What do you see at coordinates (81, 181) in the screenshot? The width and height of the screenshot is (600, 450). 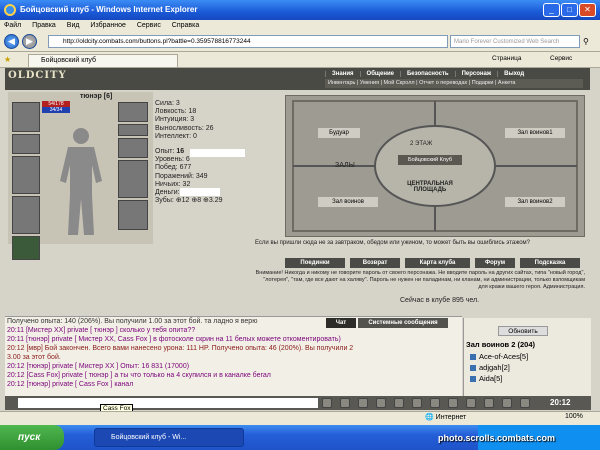 I see `character-silhouette-icon` at bounding box center [81, 181].